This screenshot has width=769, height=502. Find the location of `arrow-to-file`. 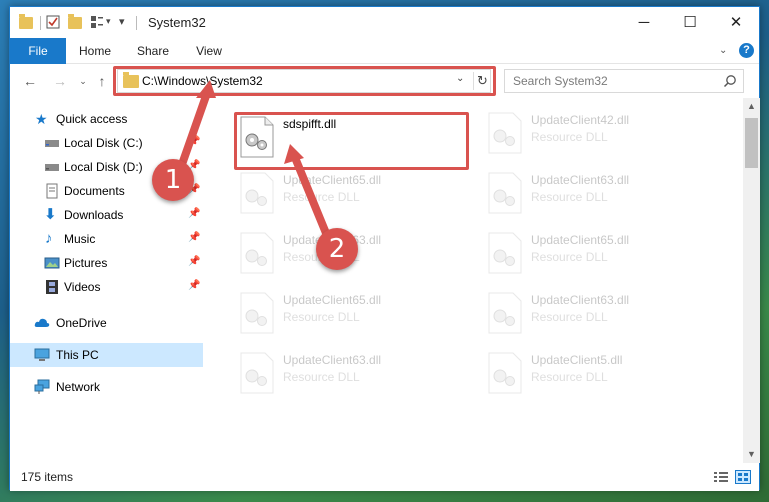

arrow-to-file is located at coordinates (312, 199).